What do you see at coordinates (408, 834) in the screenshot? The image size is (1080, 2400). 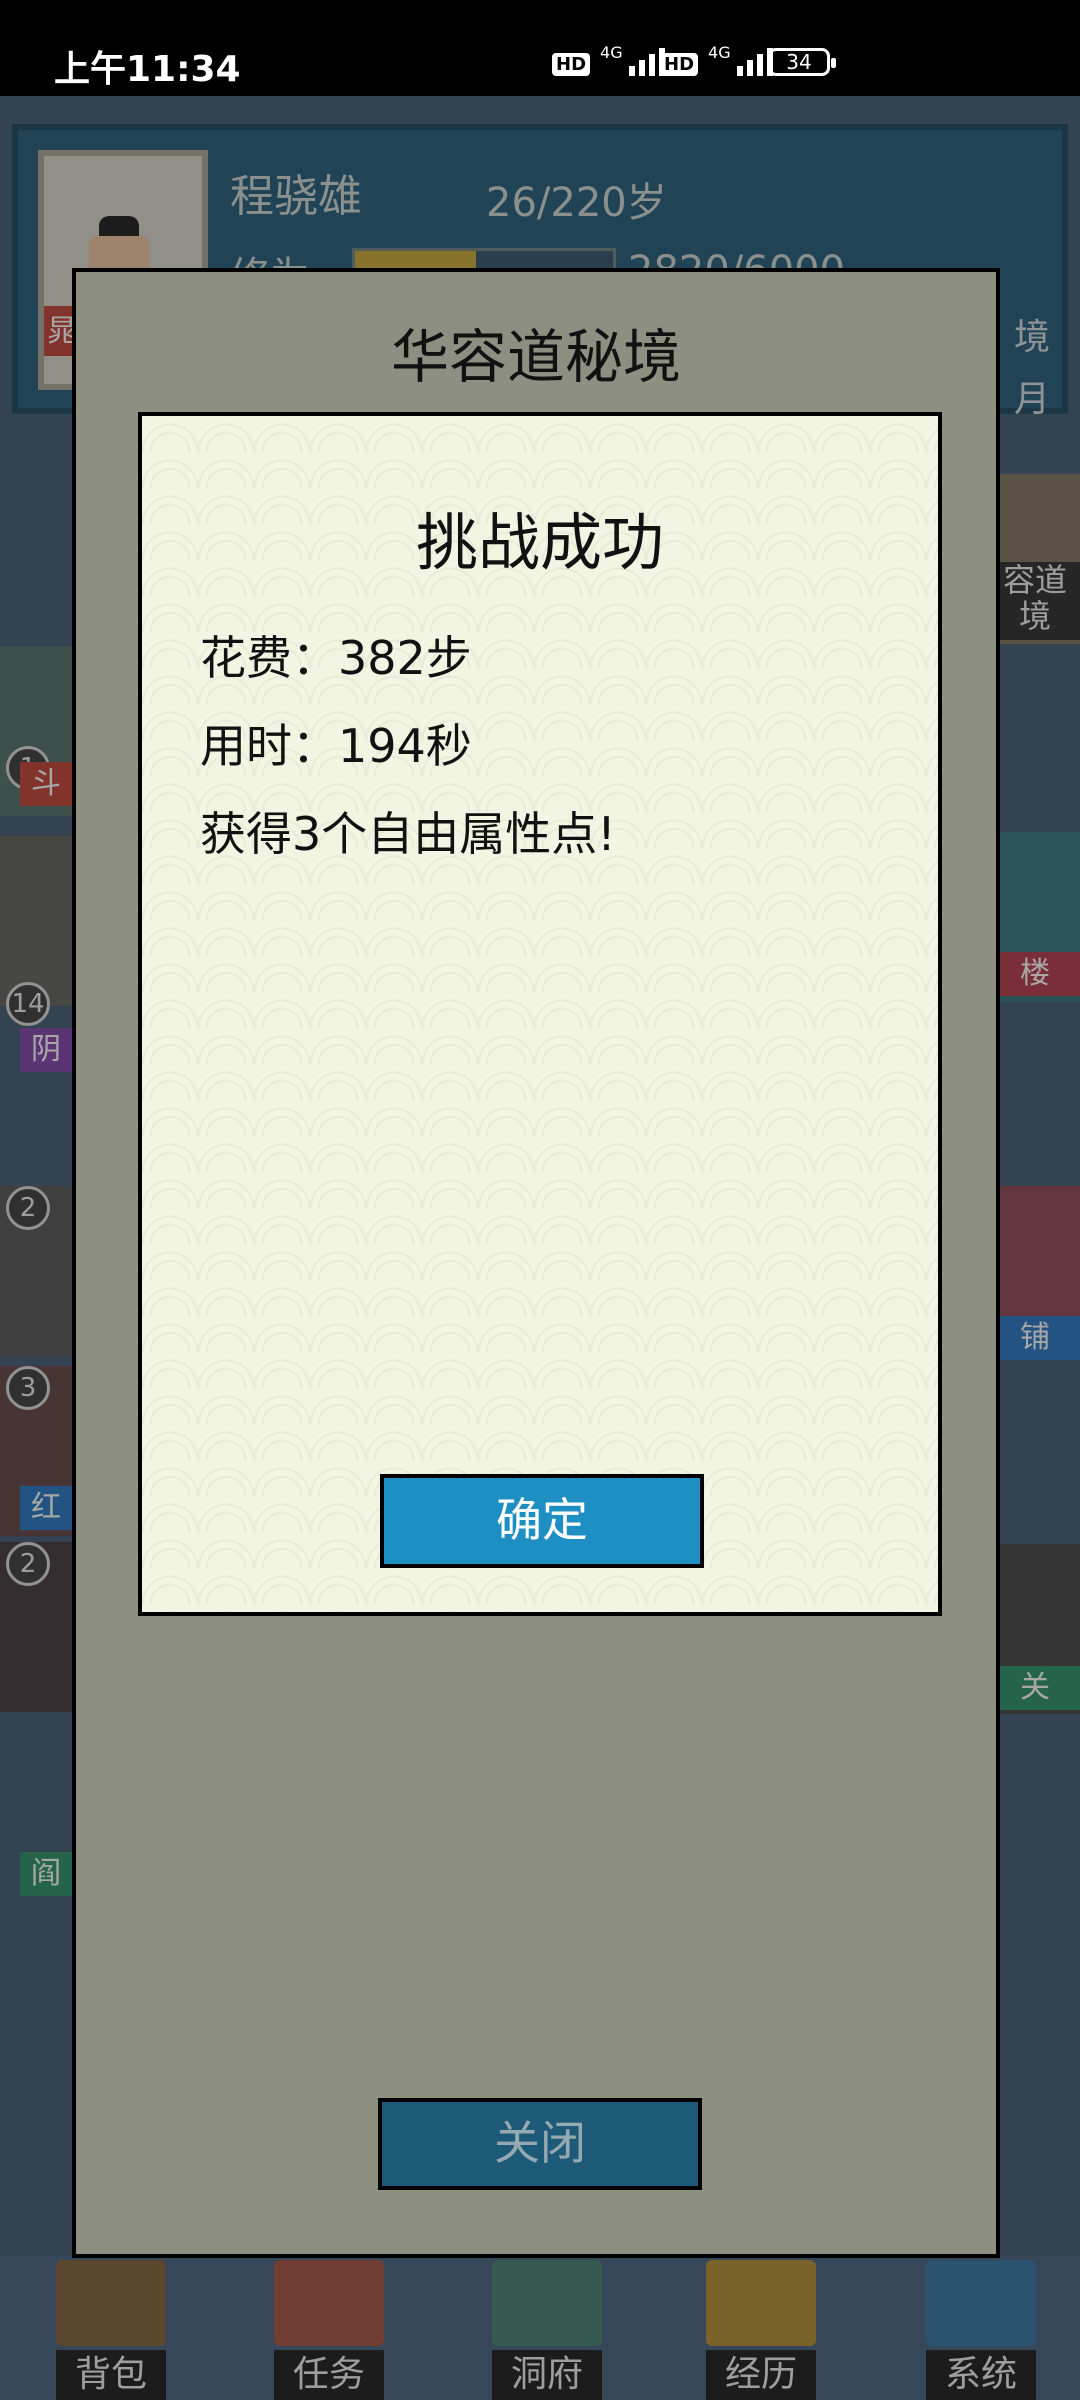 I see `reward-text: 获得3个自由属性点!` at bounding box center [408, 834].